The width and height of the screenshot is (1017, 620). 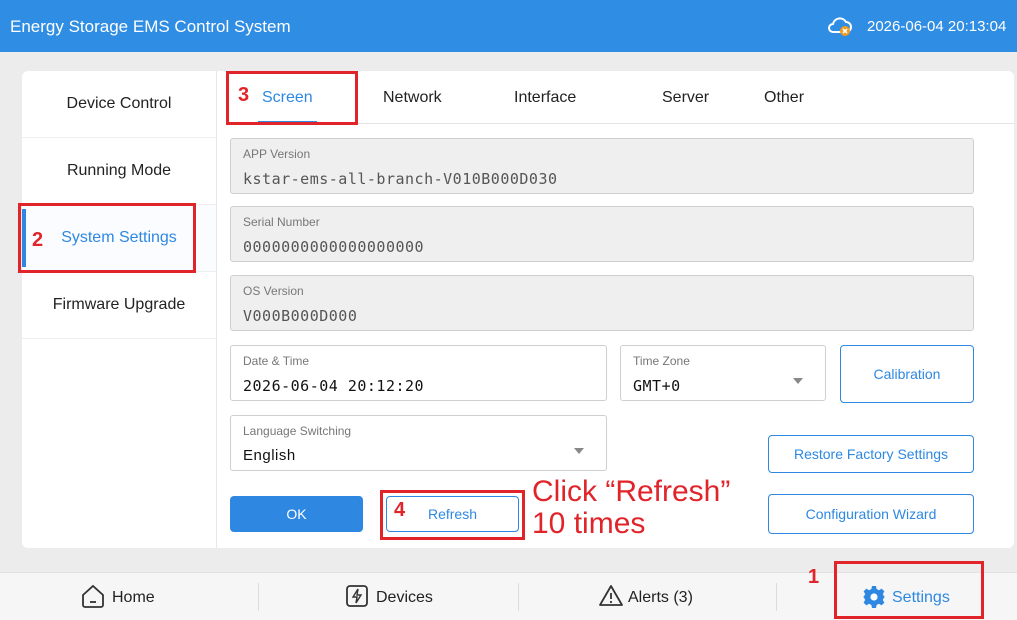 What do you see at coordinates (150, 26) in the screenshot?
I see `app-title: Energy Storage EMS Control System` at bounding box center [150, 26].